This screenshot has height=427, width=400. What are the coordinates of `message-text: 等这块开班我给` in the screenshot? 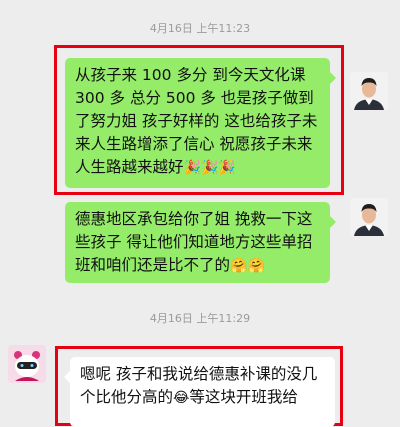 It's located at (243, 397).